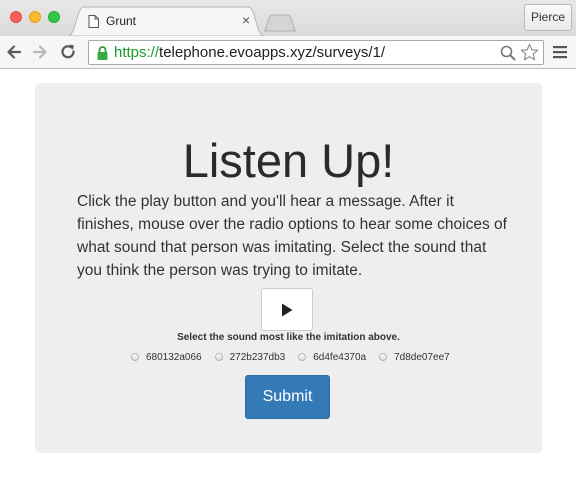  Describe the element at coordinates (280, 23) in the screenshot. I see `new-tab-button` at that location.